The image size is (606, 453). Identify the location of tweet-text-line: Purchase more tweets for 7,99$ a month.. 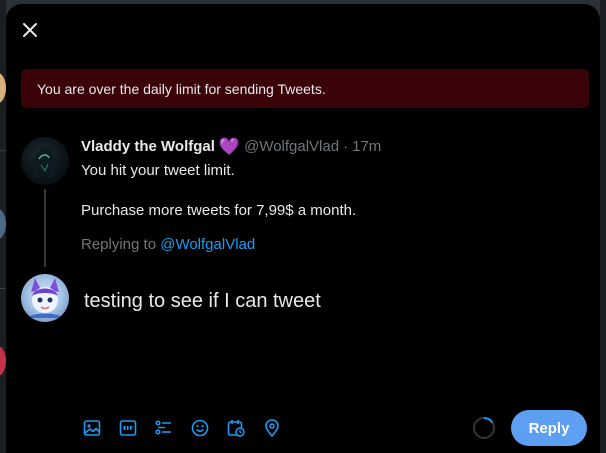
(219, 210).